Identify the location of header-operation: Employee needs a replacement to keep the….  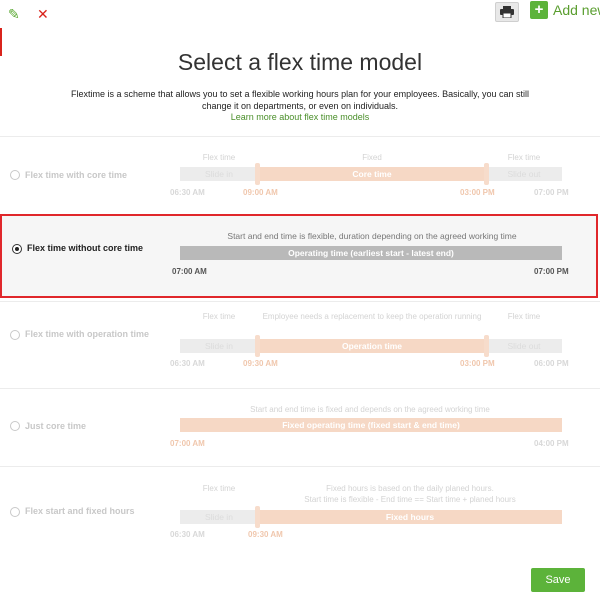
(372, 316).